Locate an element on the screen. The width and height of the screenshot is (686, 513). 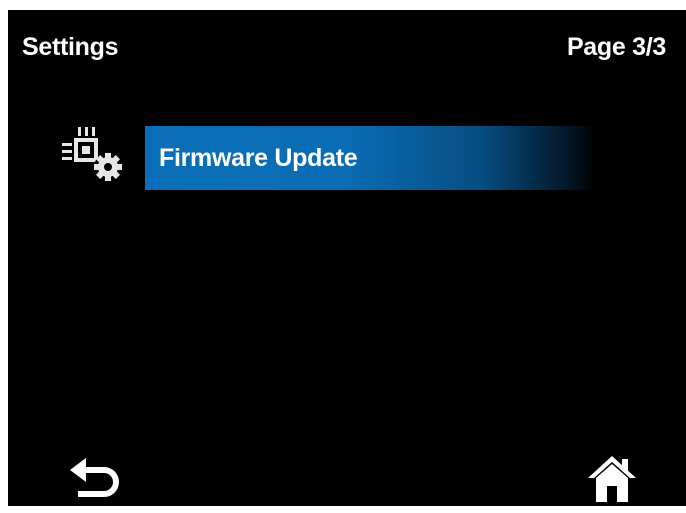
back-arrow-icon is located at coordinates (94, 479).